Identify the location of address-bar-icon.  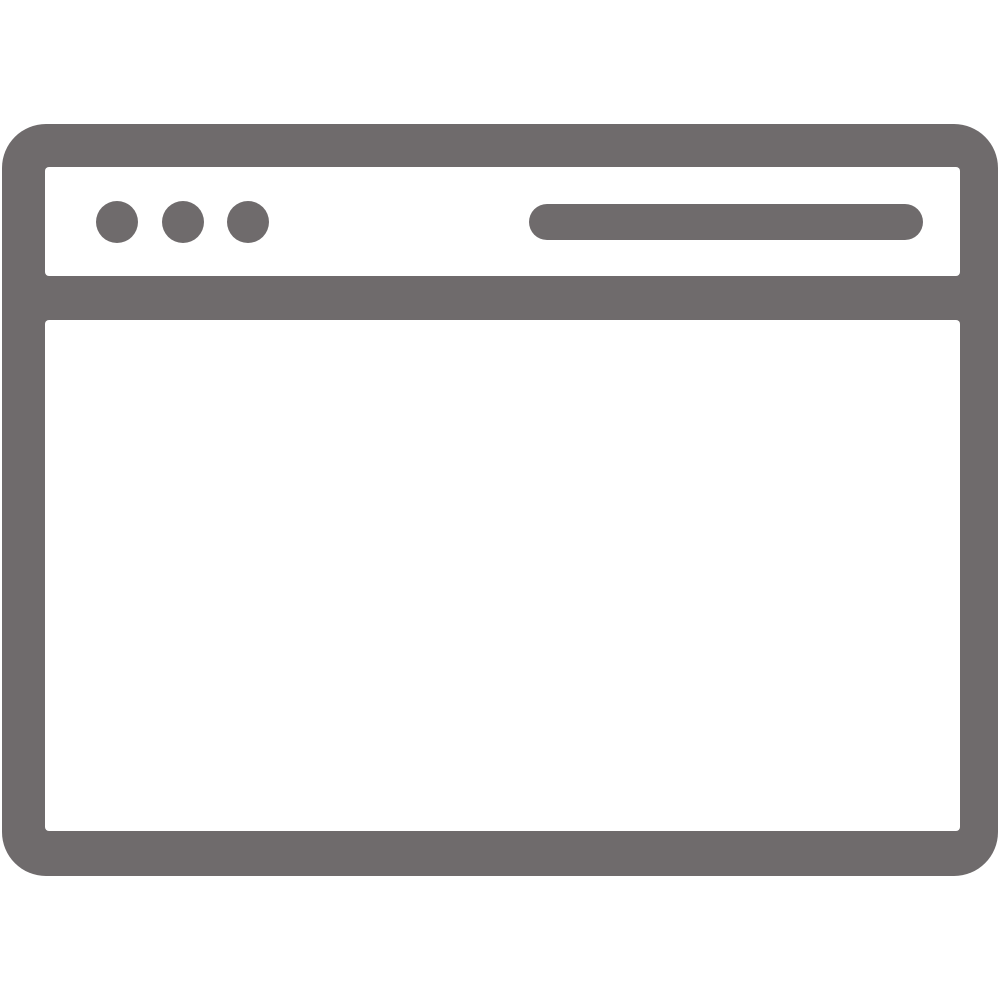
(726, 222).